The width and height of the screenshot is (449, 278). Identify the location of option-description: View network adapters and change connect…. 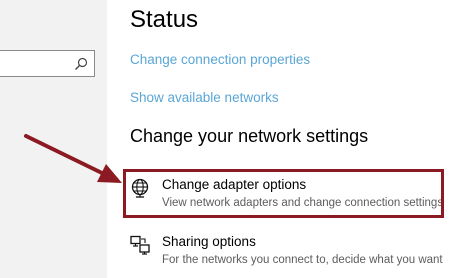
(303, 203).